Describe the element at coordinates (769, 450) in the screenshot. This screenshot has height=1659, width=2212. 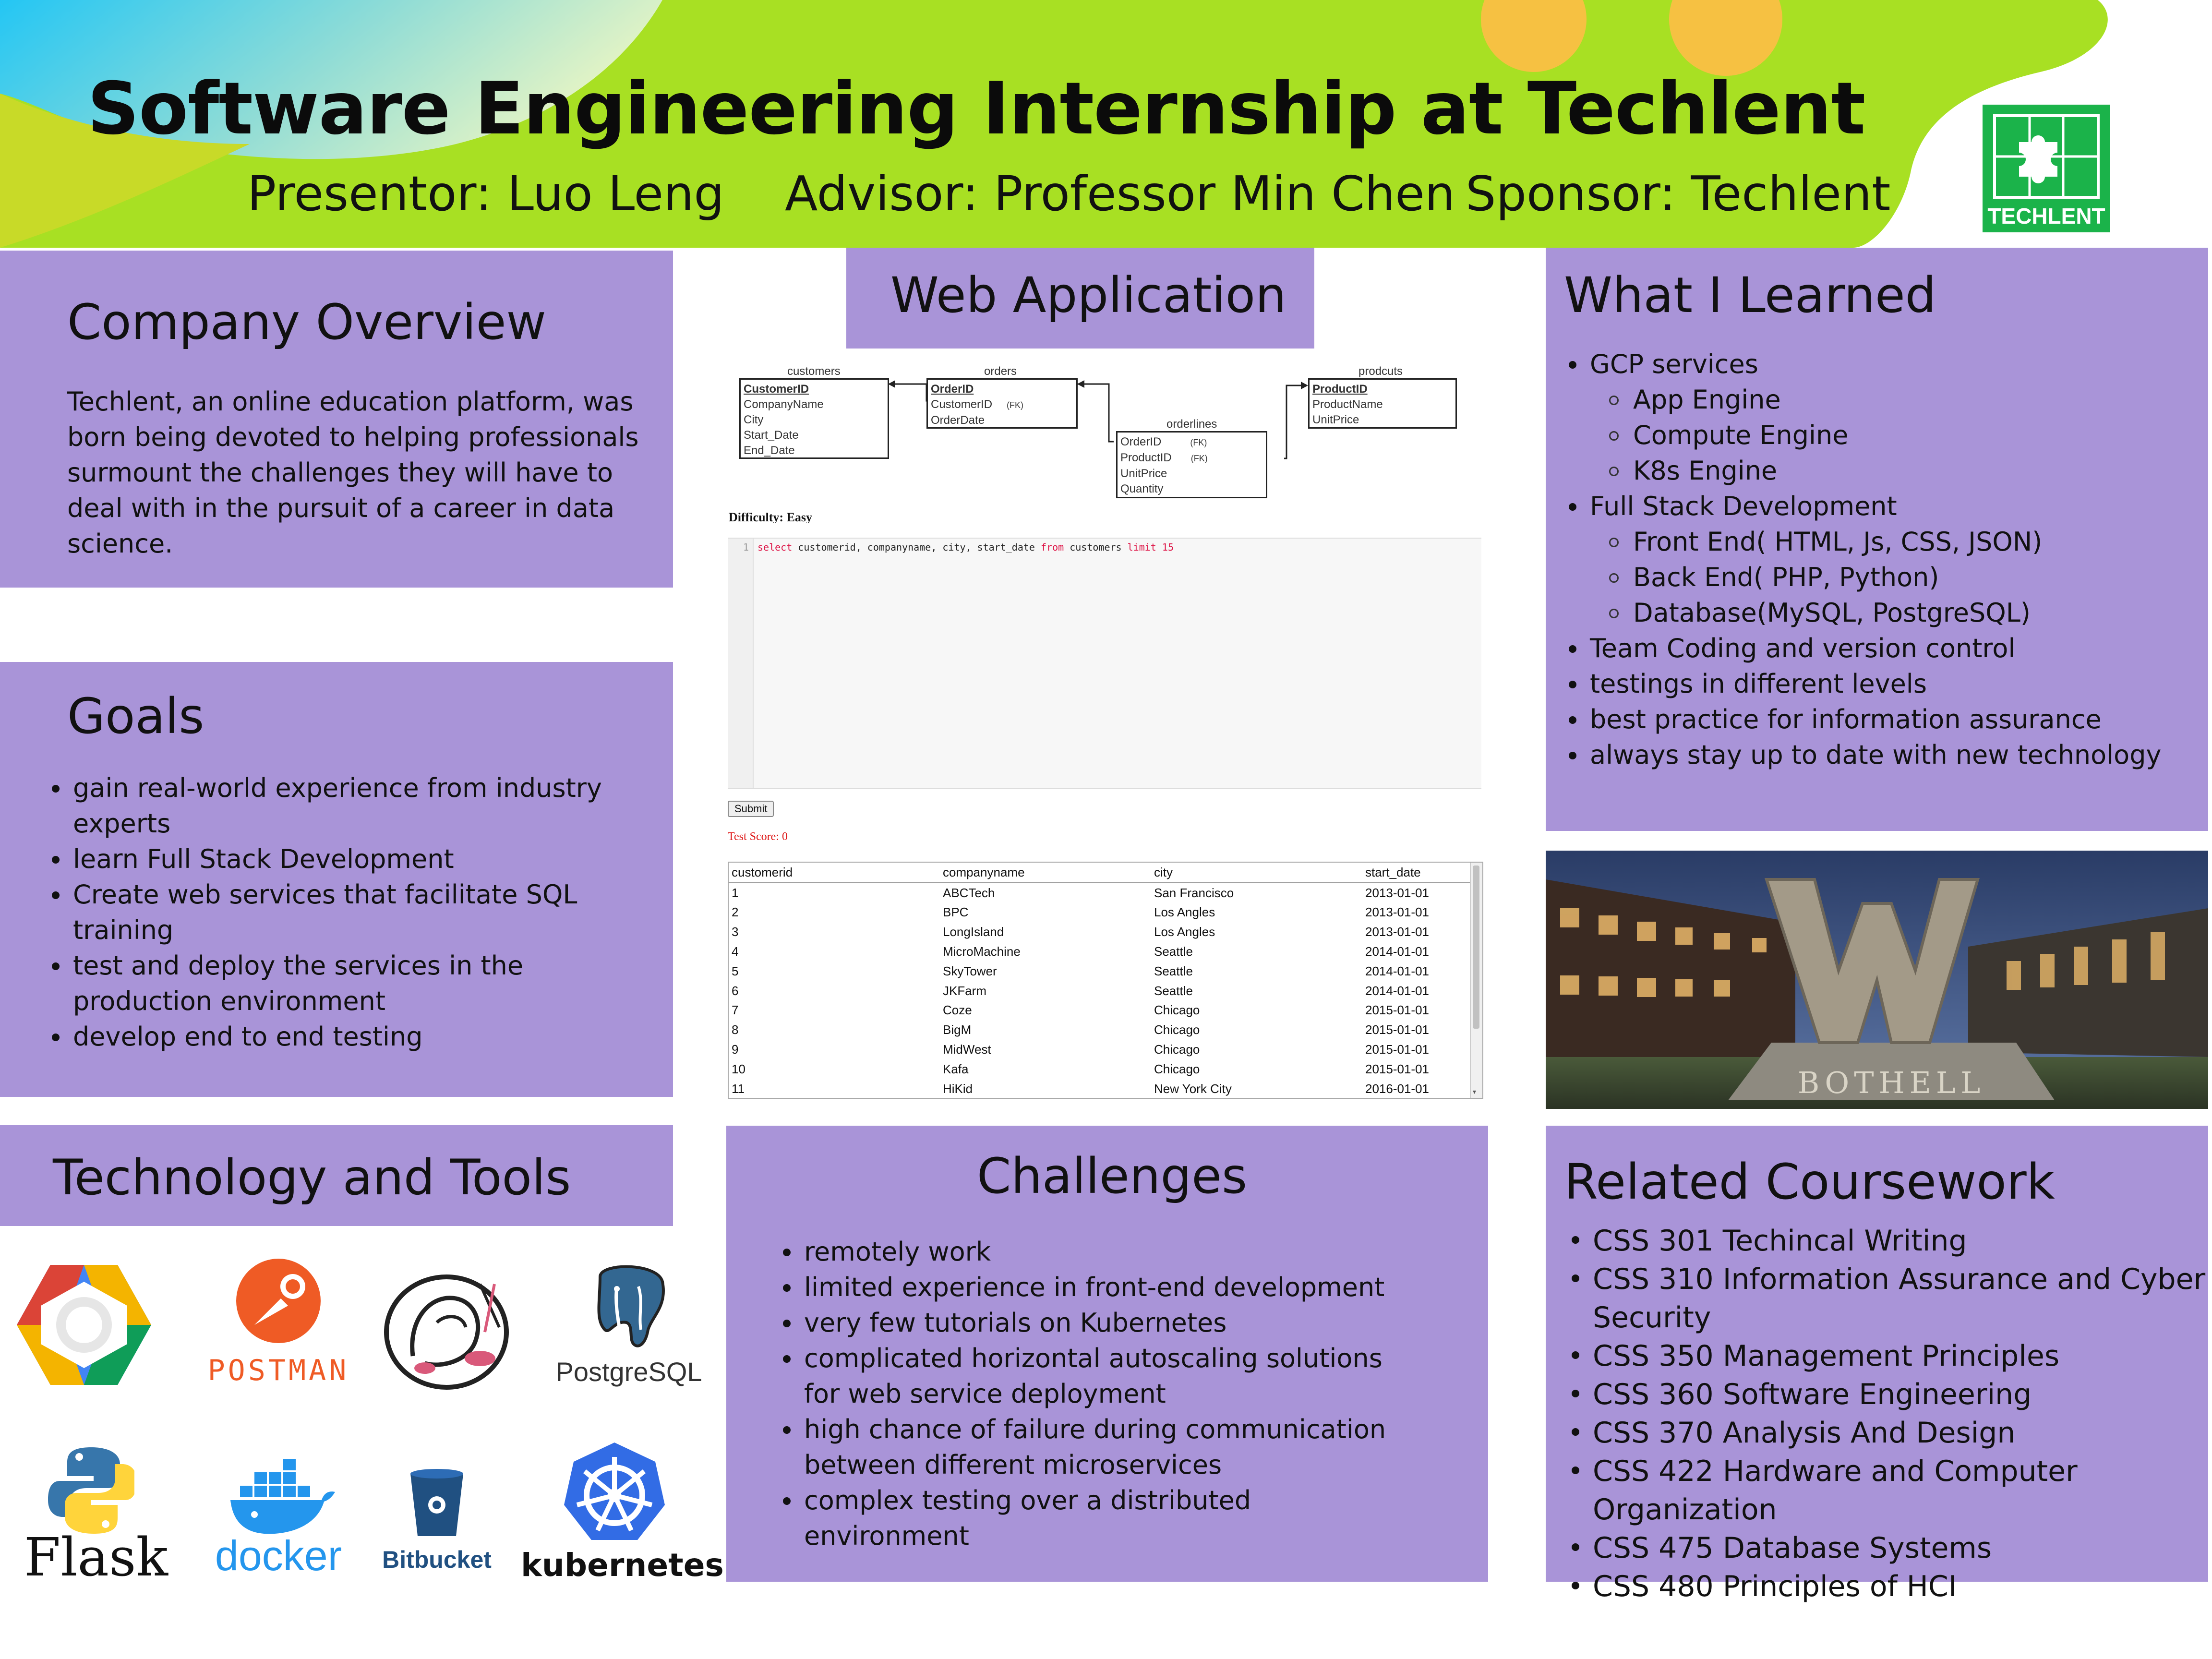
I see `er-field: End_Date` at that location.